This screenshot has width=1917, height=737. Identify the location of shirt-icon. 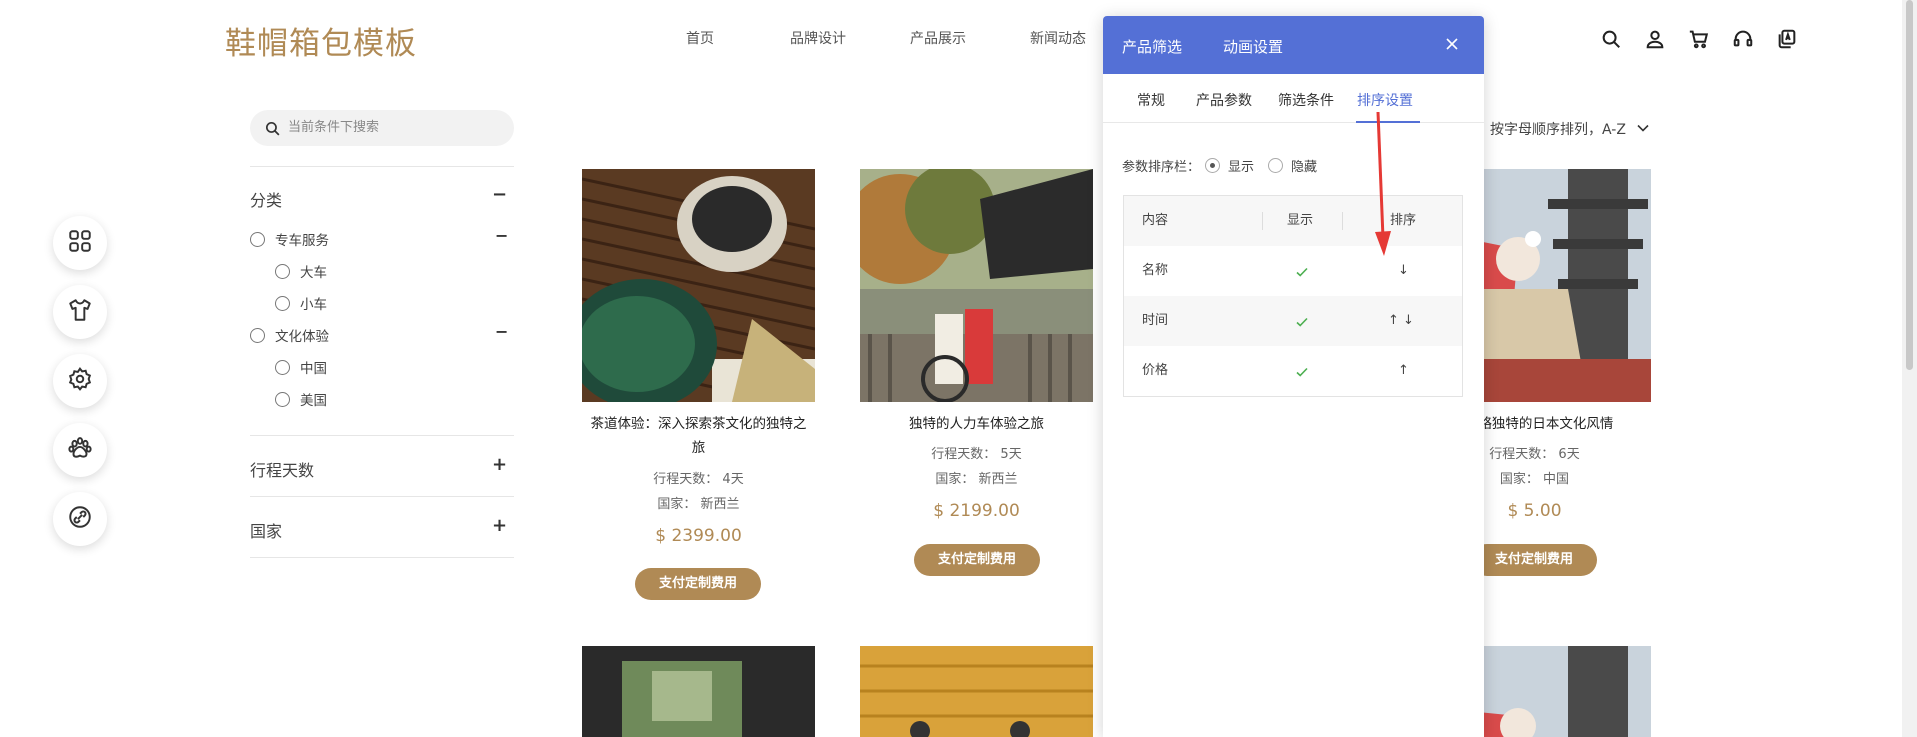
(80, 312).